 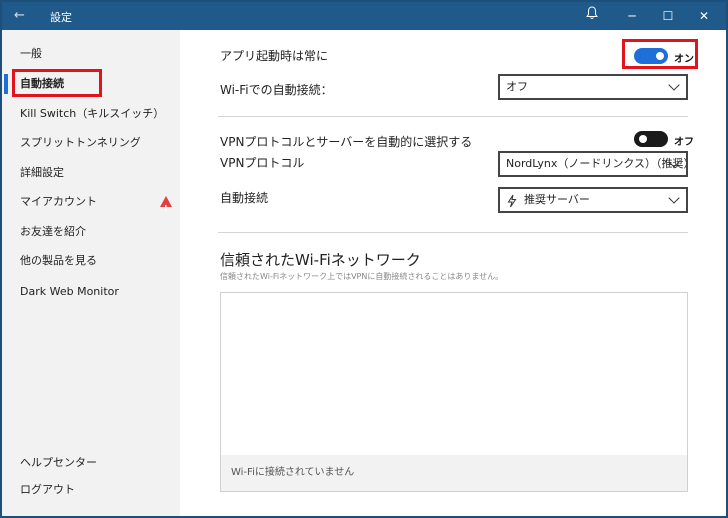 I want to click on back-arrow-icon: ←, so click(x=19, y=15).